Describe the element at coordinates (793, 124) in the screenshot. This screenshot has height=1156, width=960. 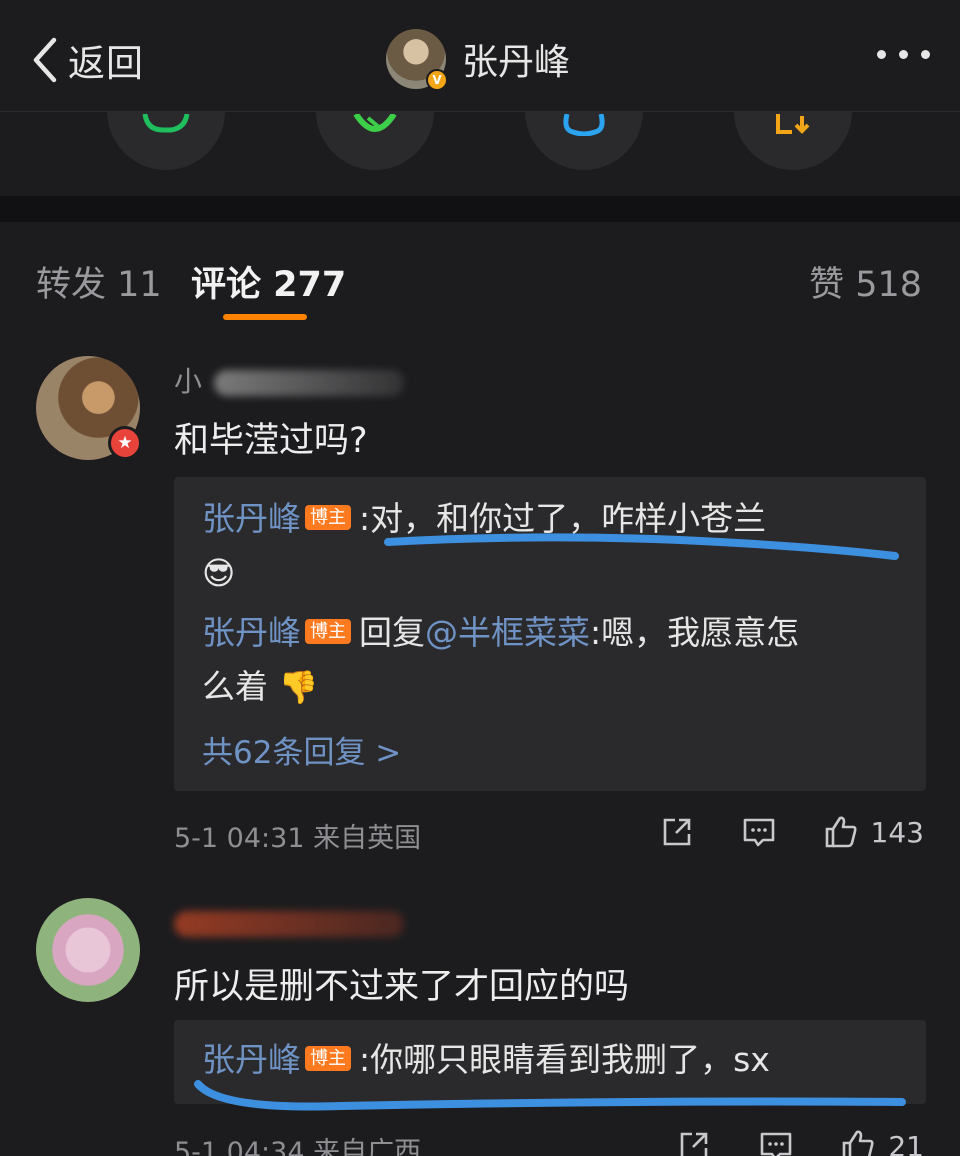
I see `save-icon` at that location.